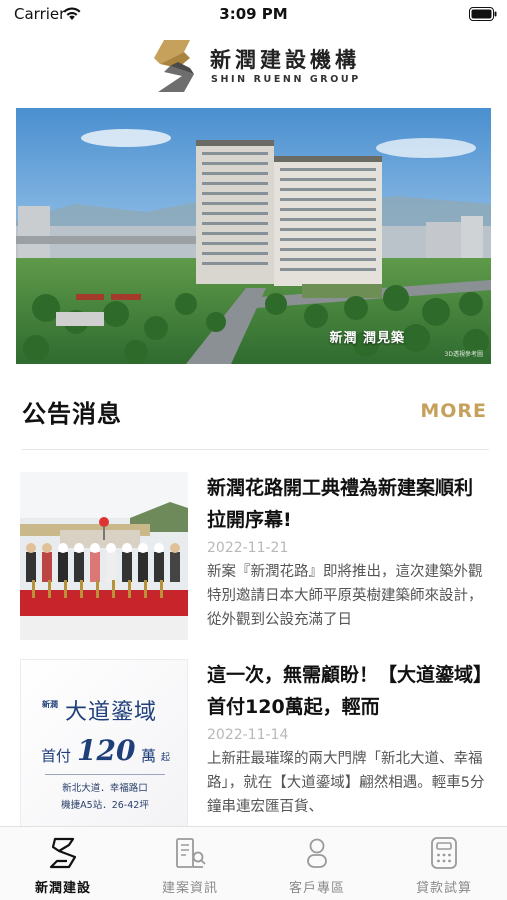 This screenshot has height=900, width=507. I want to click on brand-name-en: SHIN RUENN GROUP, so click(286, 79).